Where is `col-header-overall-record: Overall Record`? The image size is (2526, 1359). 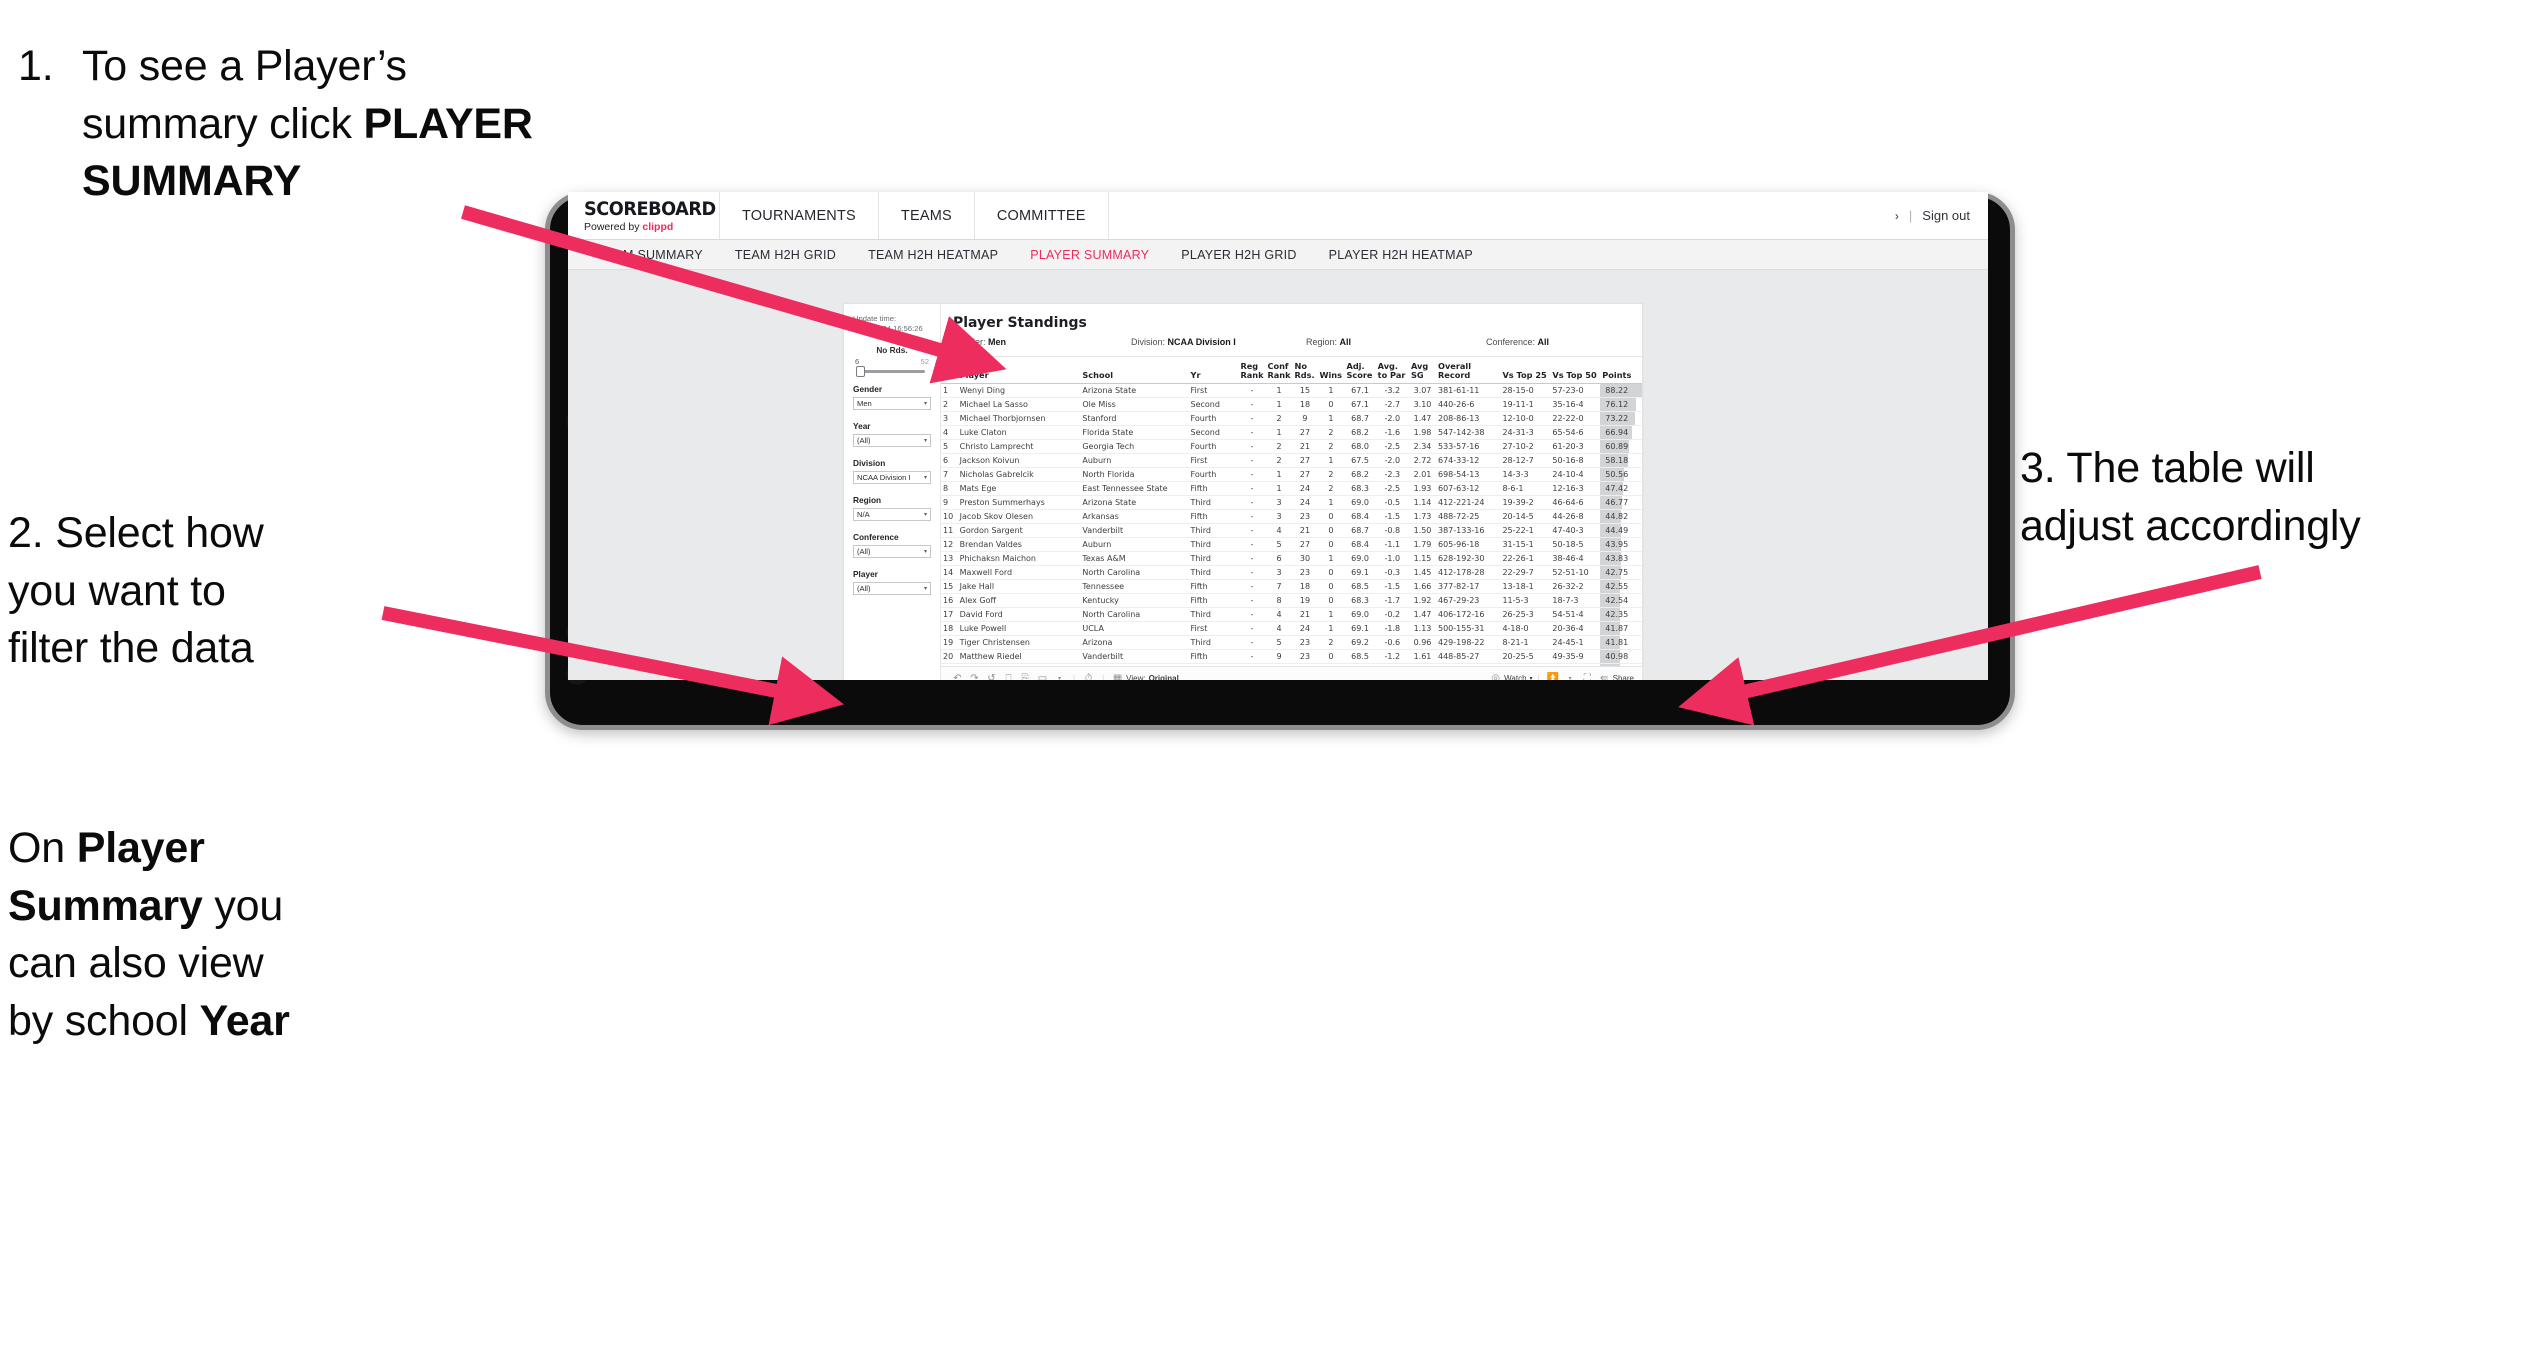 col-header-overall-record: Overall Record is located at coordinates (1468, 371).